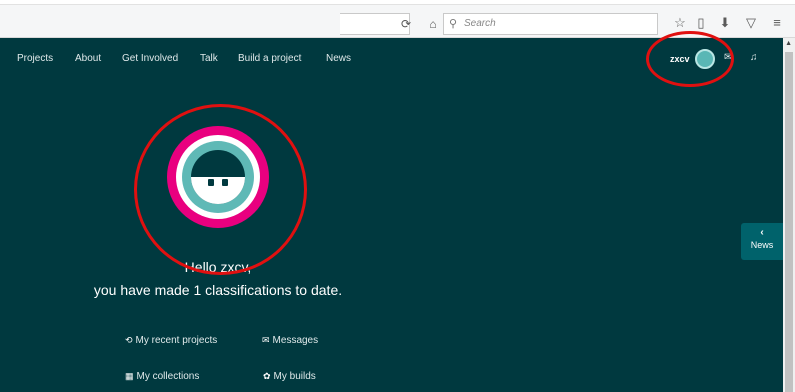 This screenshot has width=795, height=392. Describe the element at coordinates (289, 376) in the screenshot. I see `my-builds-link: ✿ My builds` at that location.